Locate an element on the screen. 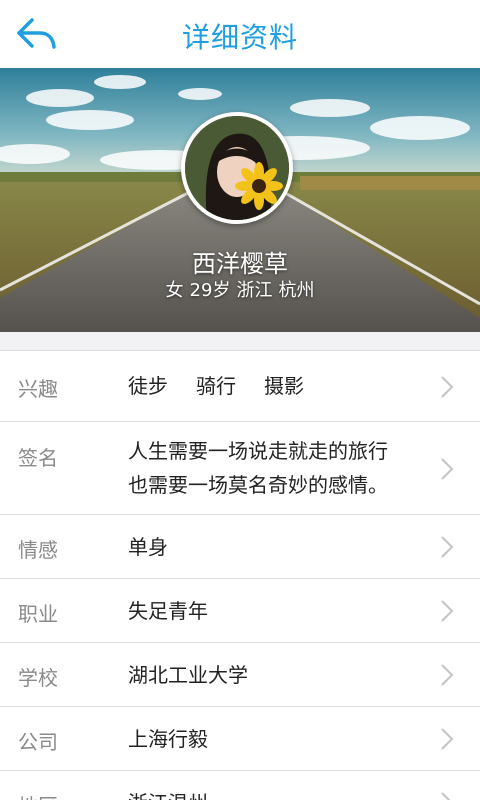 This screenshot has width=480, height=800. profile-gender: 女 is located at coordinates (174, 290).